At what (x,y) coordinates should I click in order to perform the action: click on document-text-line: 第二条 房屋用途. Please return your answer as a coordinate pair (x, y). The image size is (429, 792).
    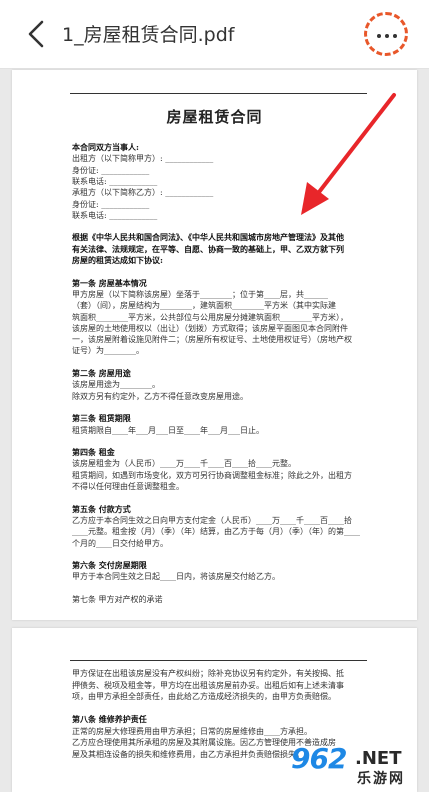
    Looking at the image, I should click on (101, 373).